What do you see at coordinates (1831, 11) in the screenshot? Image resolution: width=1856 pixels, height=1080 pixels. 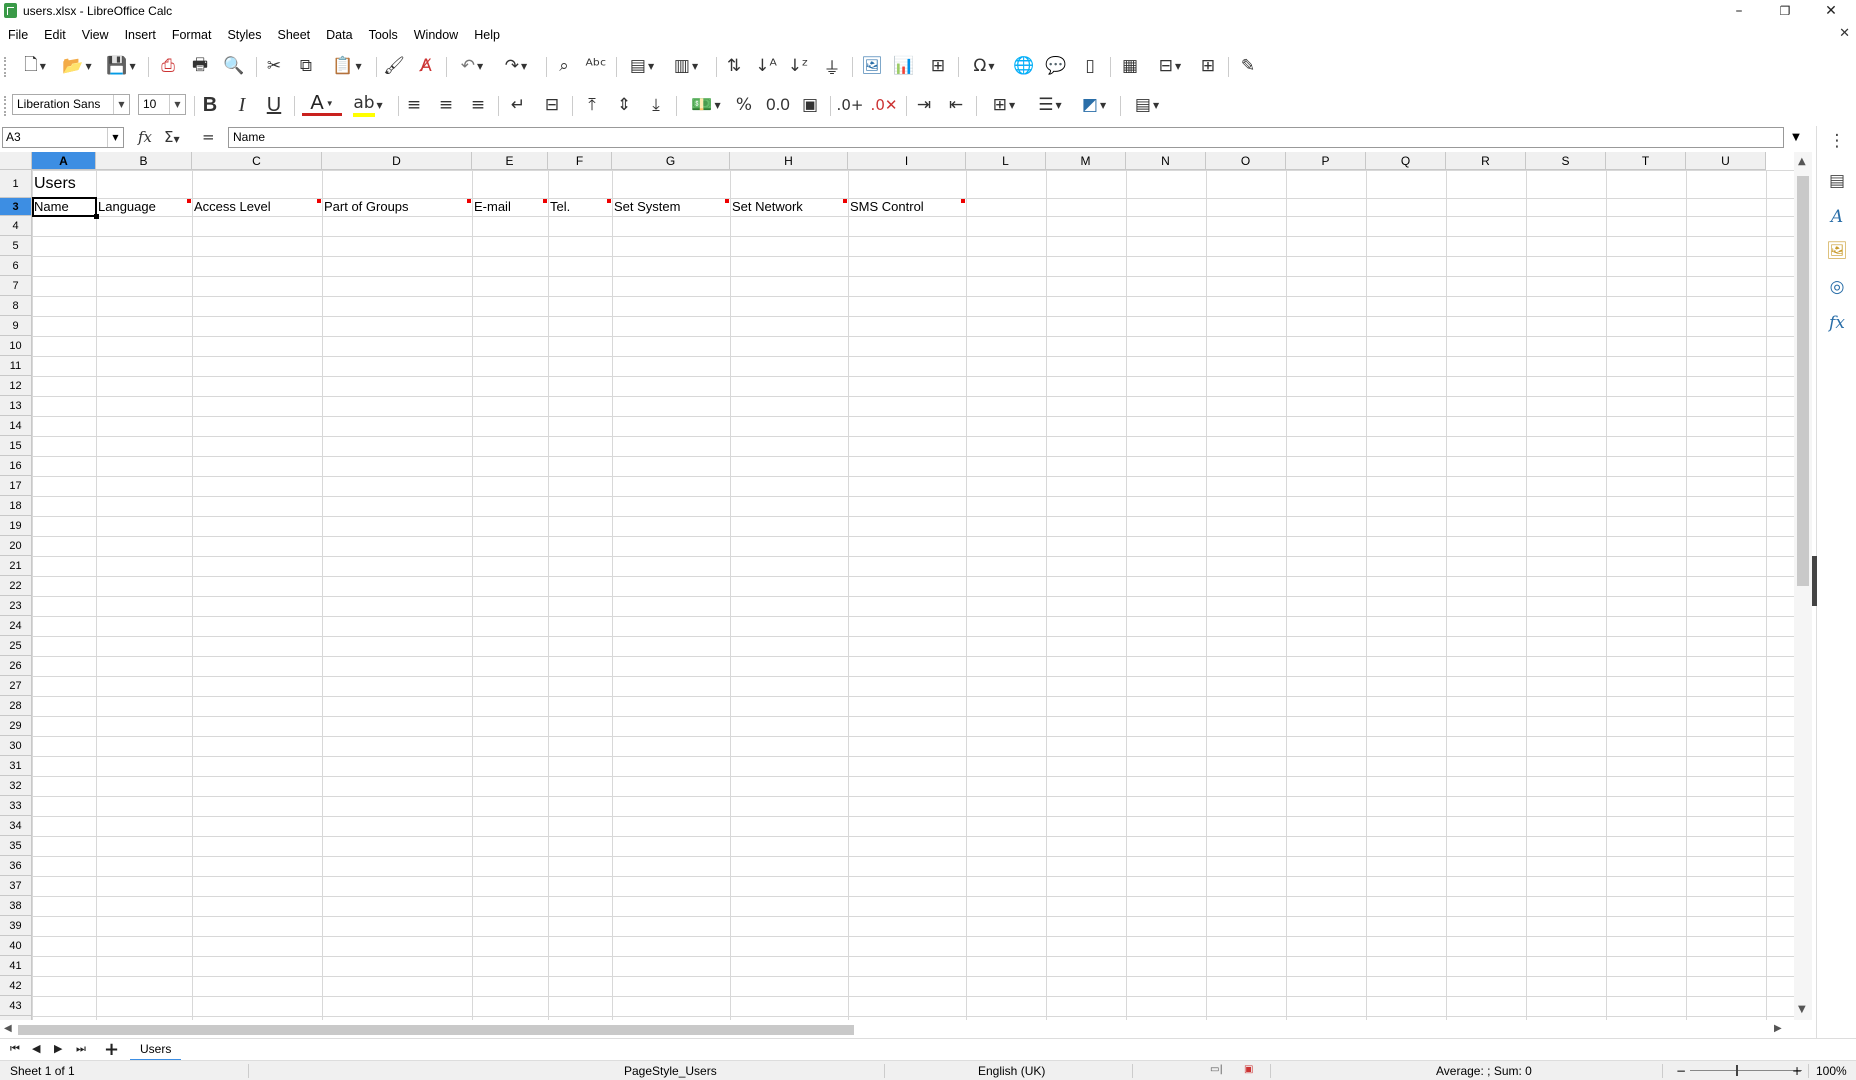 I see `close-button: ✕` at bounding box center [1831, 11].